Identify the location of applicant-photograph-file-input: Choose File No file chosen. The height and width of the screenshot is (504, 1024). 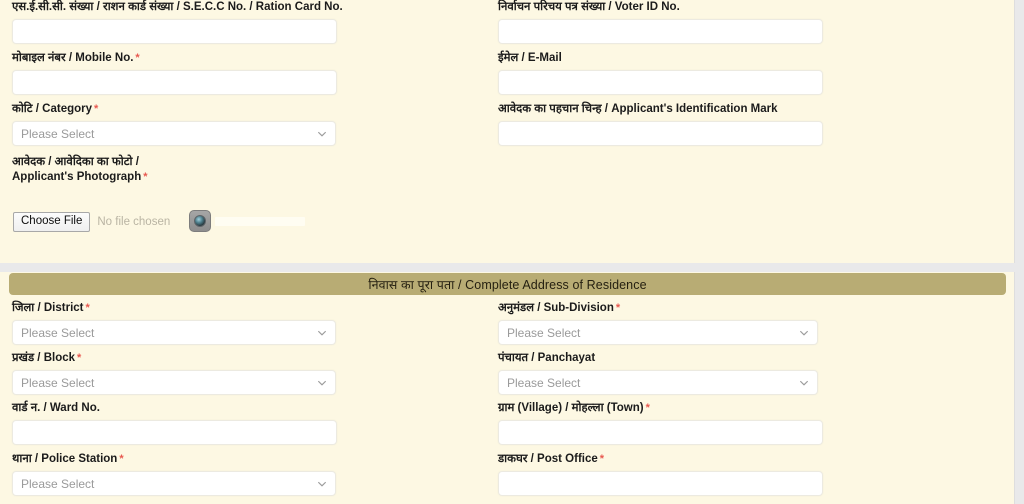
(91, 222).